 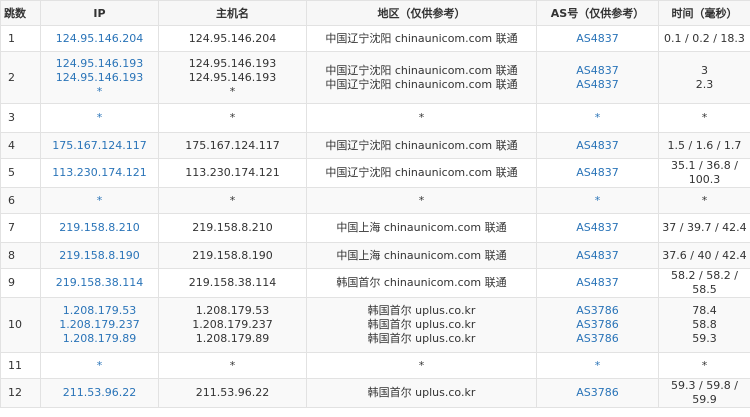 I want to click on latency: 35.1 / 36.8 / 100.3, so click(x=704, y=172).